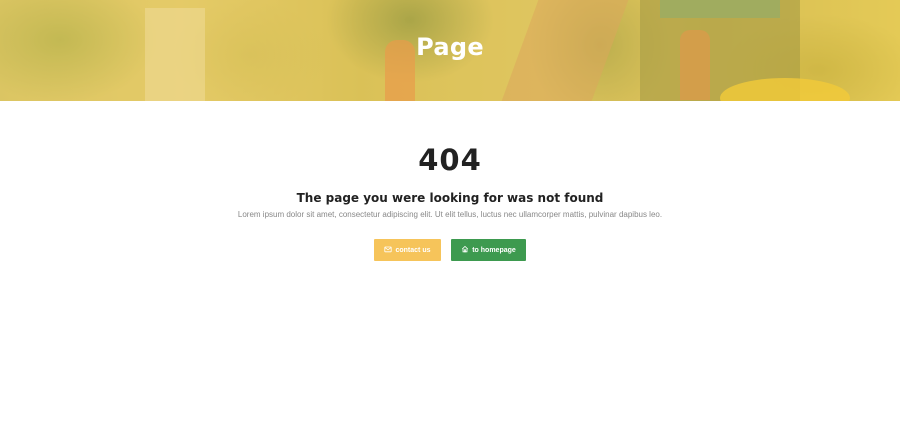 The width and height of the screenshot is (900, 428). Describe the element at coordinates (494, 250) in the screenshot. I see `homepage-label: to homepage` at that location.